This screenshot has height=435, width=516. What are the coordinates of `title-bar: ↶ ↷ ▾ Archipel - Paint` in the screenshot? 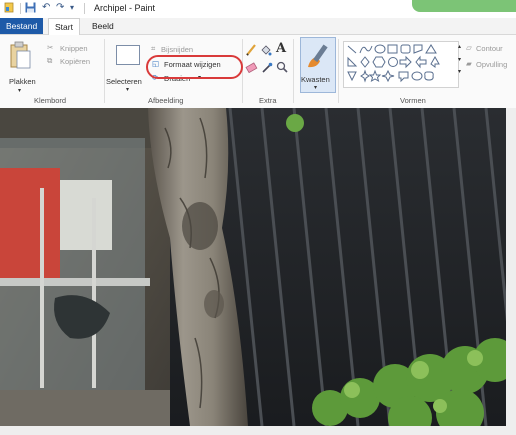 It's located at (258, 9).